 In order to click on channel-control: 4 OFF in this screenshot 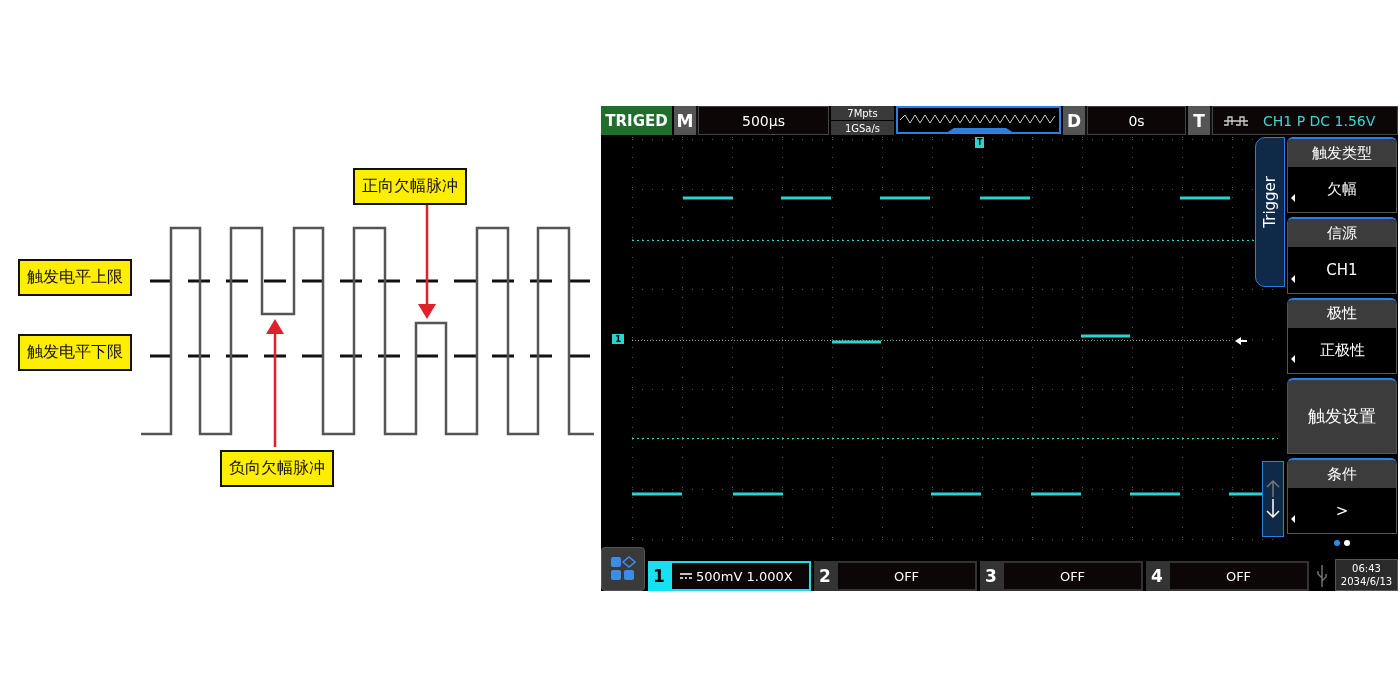, I will do `click(1227, 576)`.